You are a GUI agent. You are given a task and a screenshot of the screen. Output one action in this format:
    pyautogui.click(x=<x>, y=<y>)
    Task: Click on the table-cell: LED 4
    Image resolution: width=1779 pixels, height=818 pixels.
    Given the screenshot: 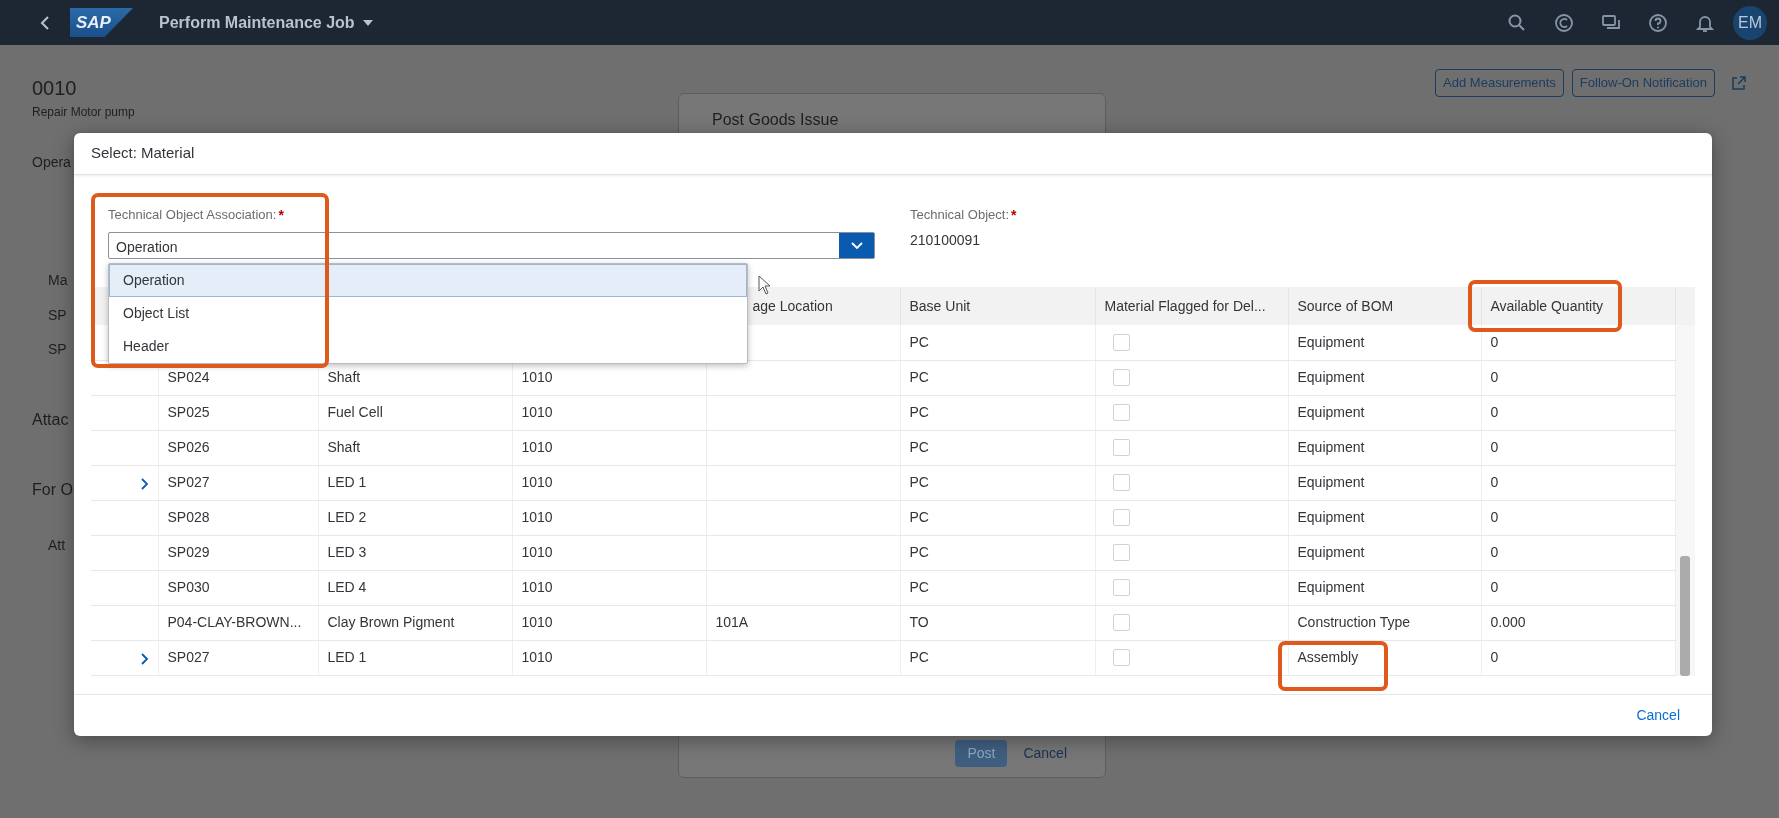 What is the action you would take?
    pyautogui.click(x=347, y=587)
    